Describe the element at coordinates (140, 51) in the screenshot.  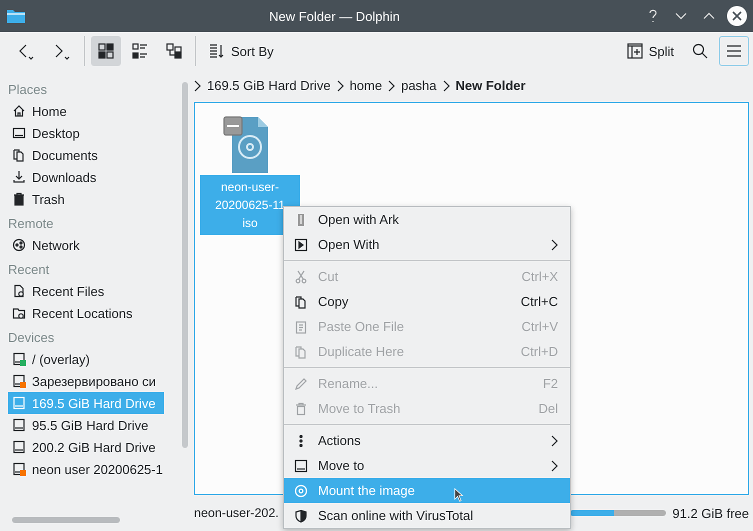
I see `details-view-icon` at that location.